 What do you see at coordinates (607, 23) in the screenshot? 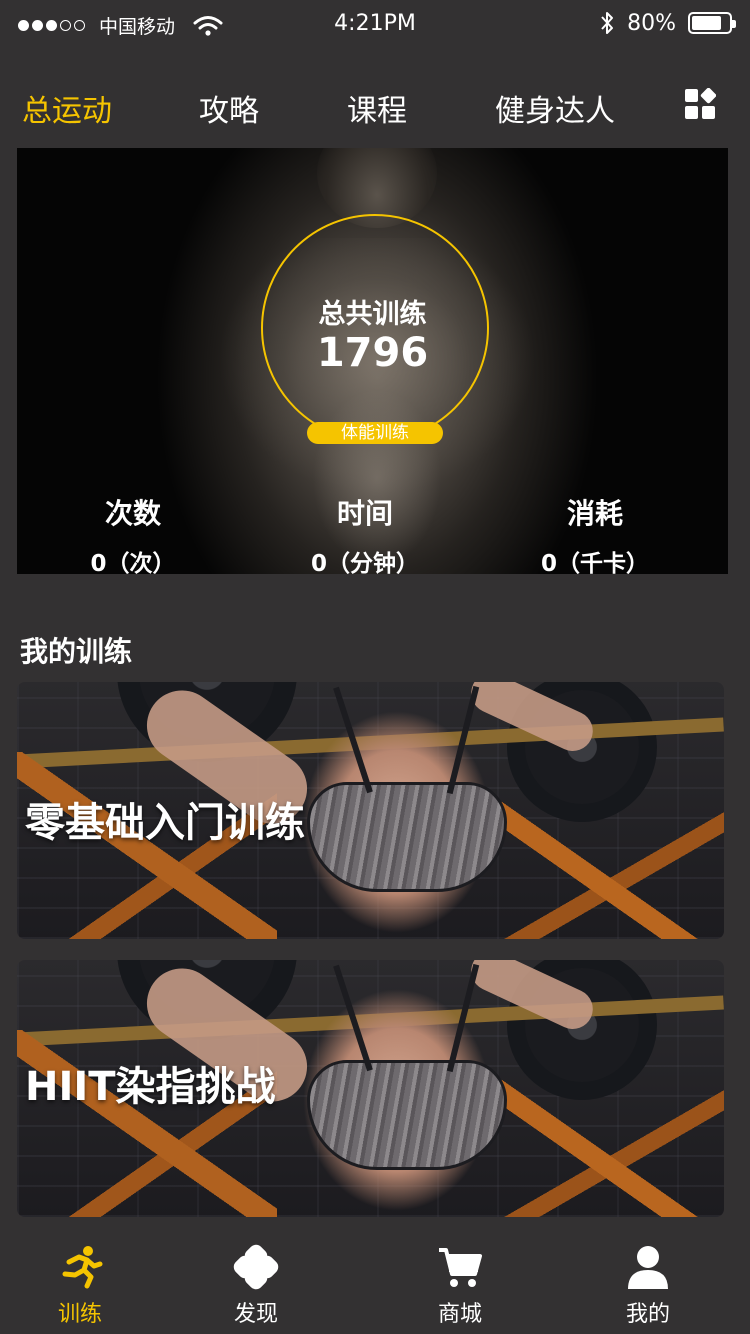
I see `bluetooth-icon` at bounding box center [607, 23].